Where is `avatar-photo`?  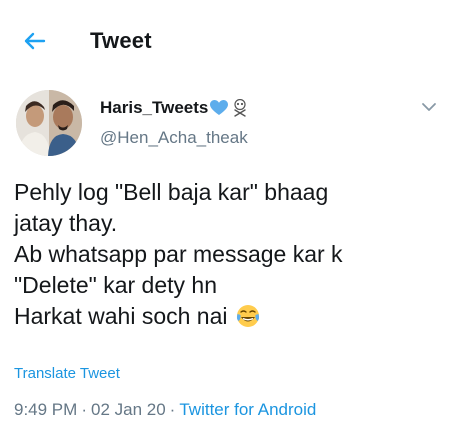
avatar-photo is located at coordinates (49, 123).